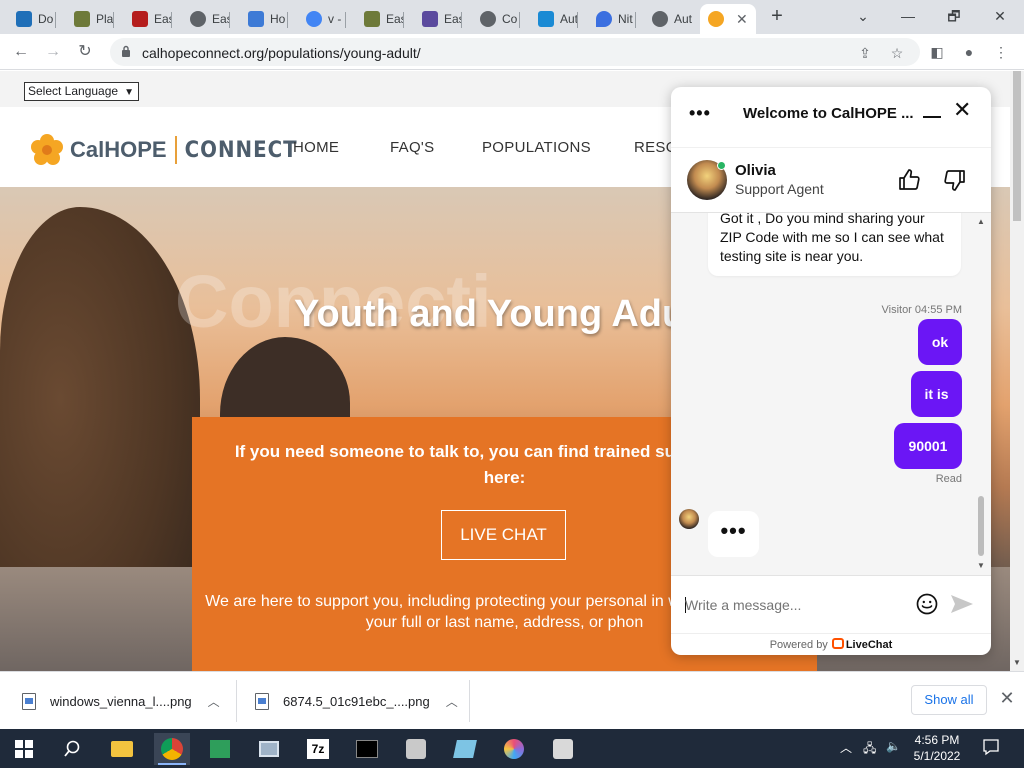  I want to click on window-minimize-button: —, so click(908, 16).